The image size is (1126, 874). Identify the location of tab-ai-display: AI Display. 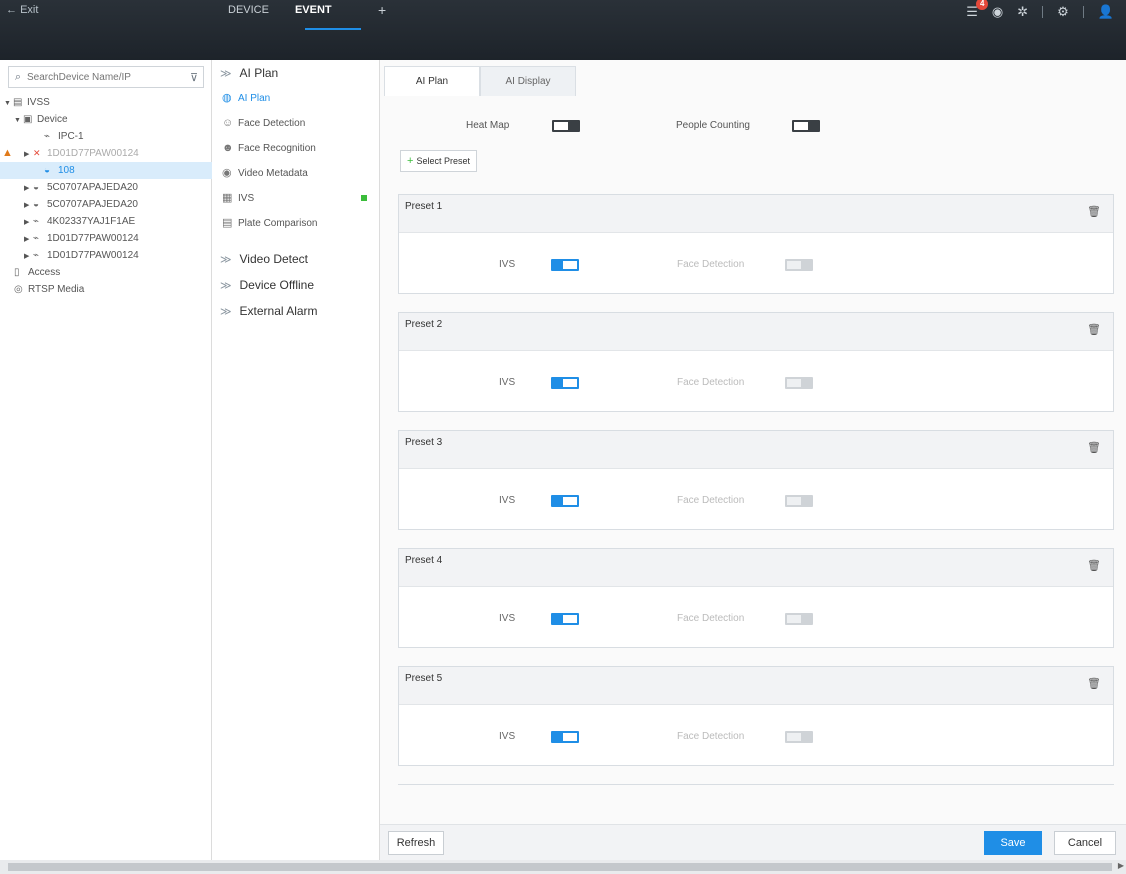
(528, 81).